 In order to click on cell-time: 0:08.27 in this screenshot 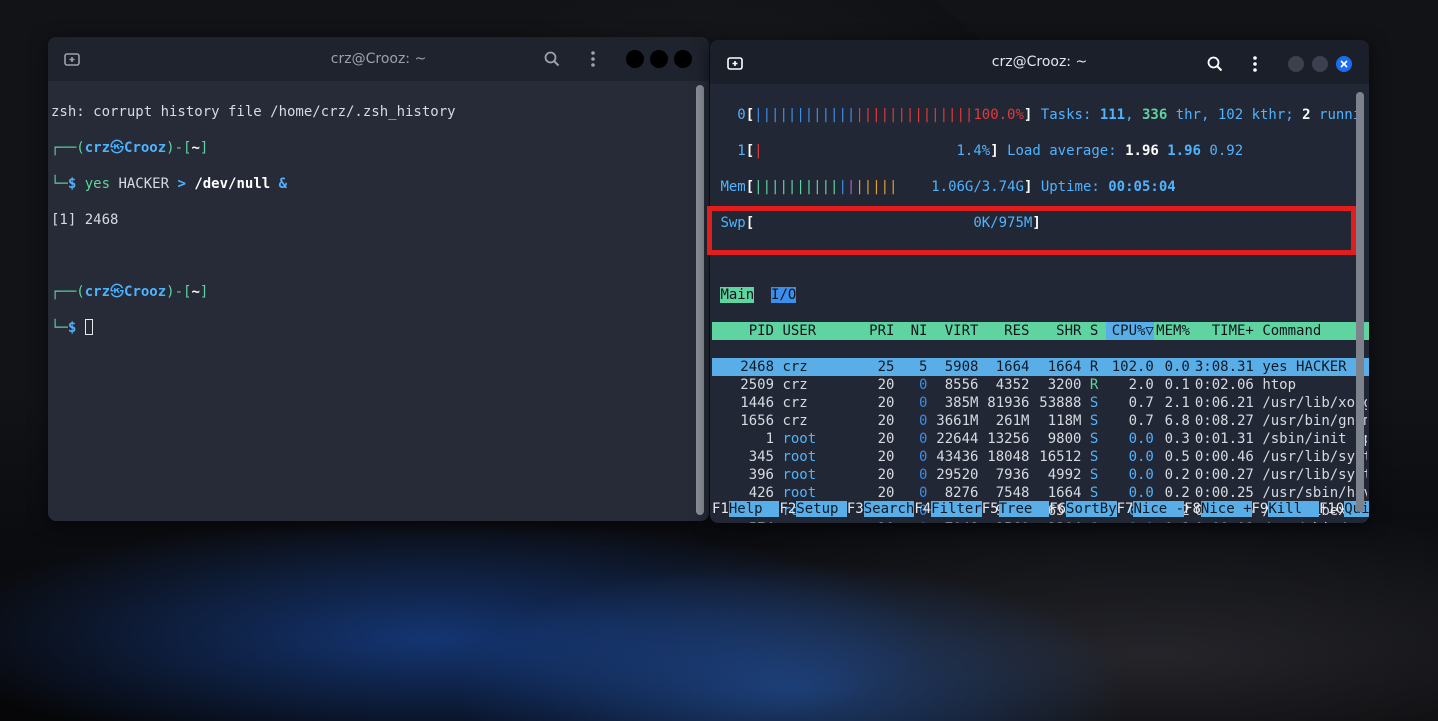, I will do `click(1224, 421)`.